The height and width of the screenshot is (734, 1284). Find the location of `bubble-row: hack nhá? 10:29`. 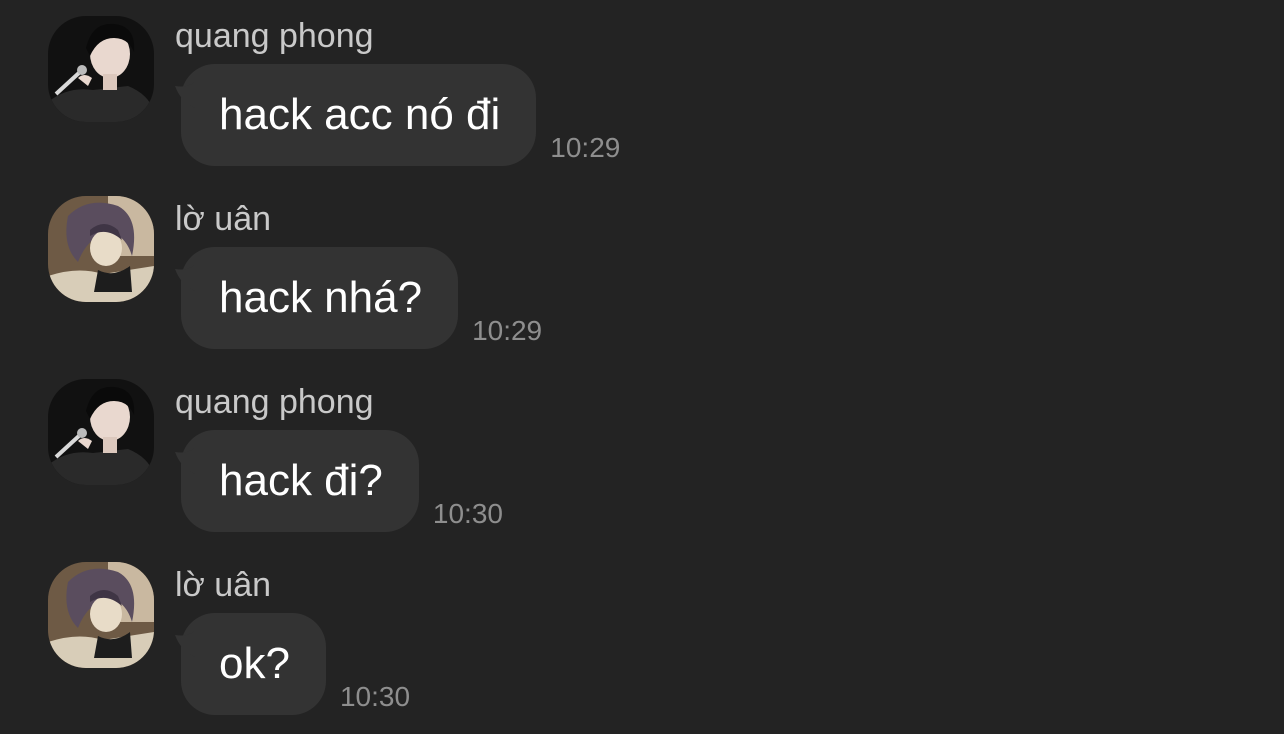

bubble-row: hack nhá? 10:29 is located at coordinates (358, 298).